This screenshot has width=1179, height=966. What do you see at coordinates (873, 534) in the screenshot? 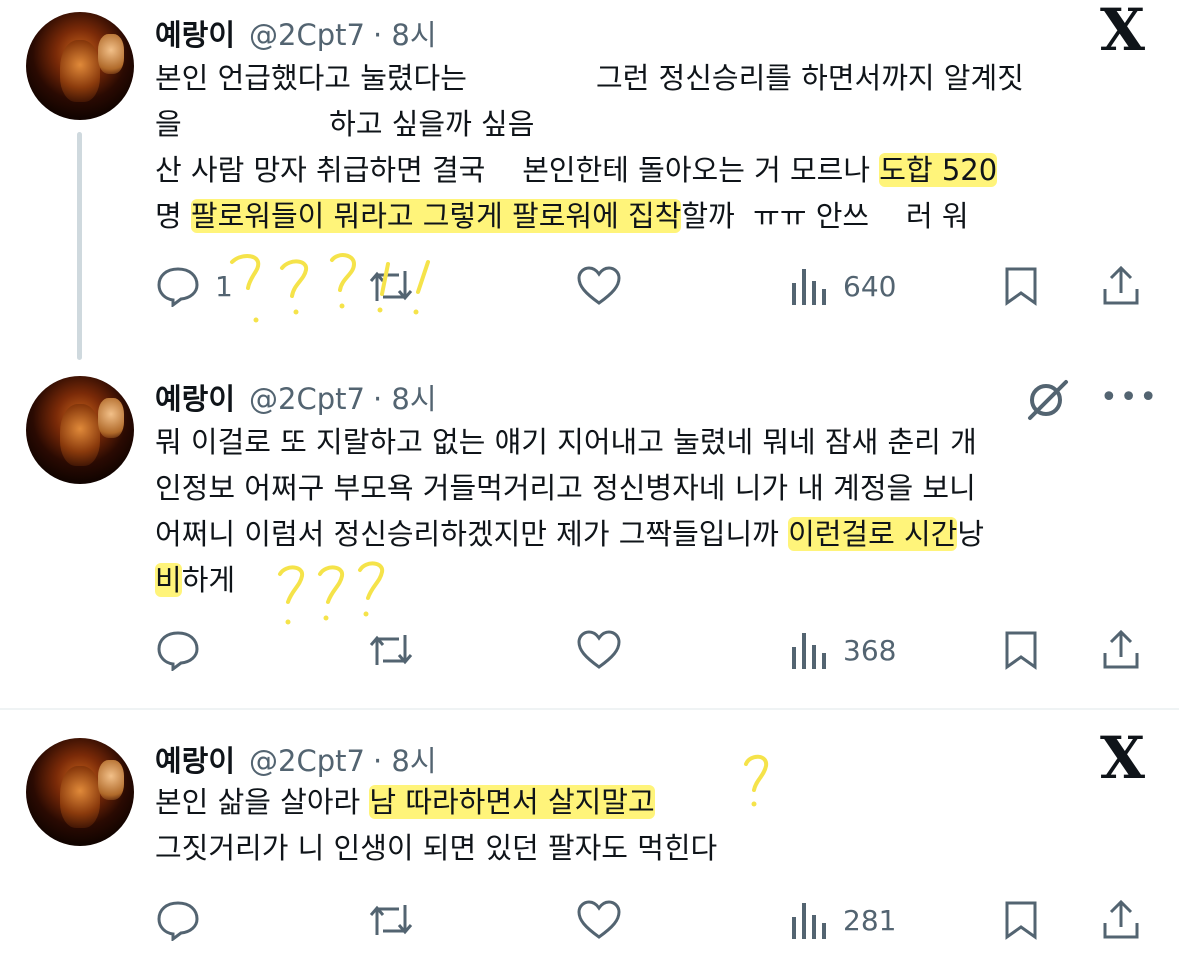
I see `highlighted-text: 이런걸로 시간` at bounding box center [873, 534].